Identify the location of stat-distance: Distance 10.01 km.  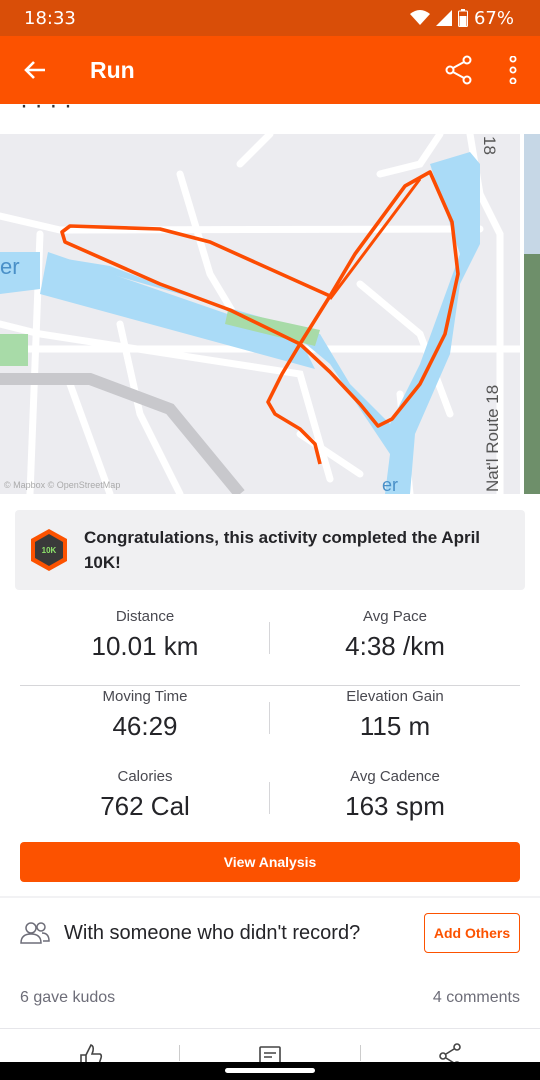
(145, 645).